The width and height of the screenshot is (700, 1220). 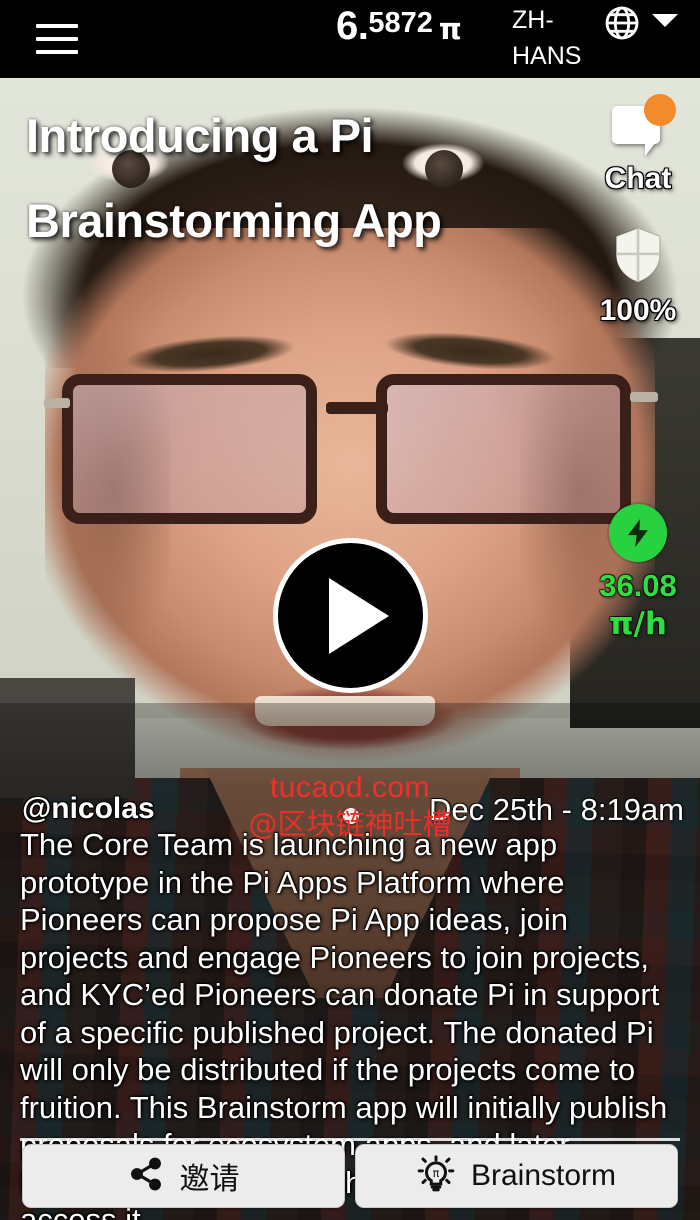 What do you see at coordinates (450, 29) in the screenshot?
I see `pi-symbol: π` at bounding box center [450, 29].